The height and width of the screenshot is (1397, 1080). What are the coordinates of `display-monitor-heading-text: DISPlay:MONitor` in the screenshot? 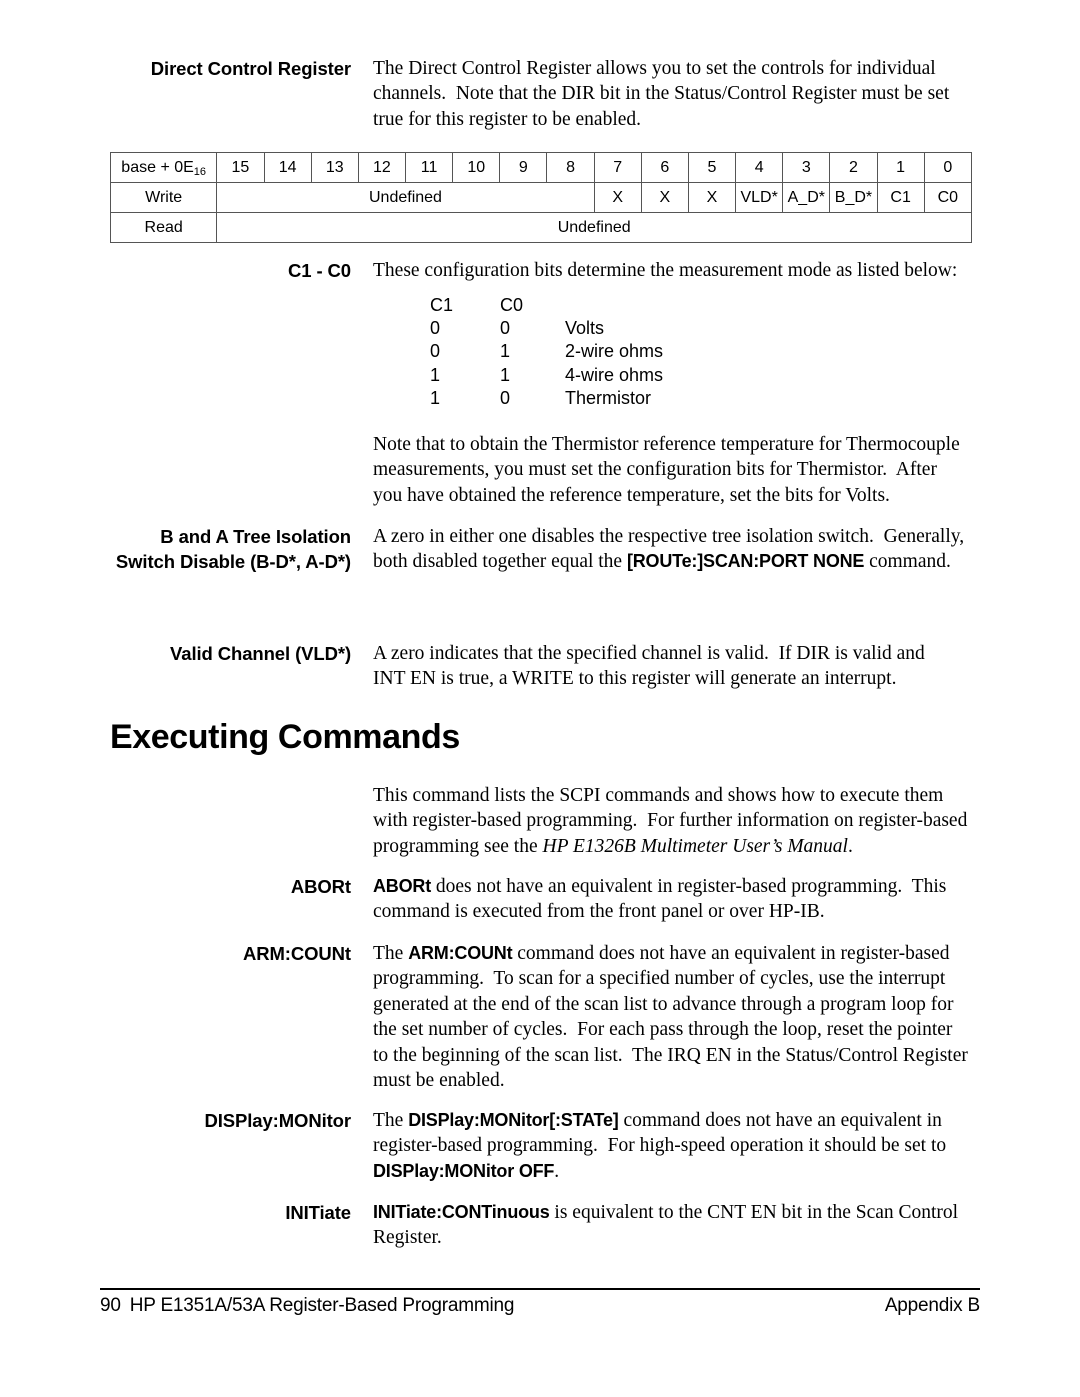 It's located at (277, 1120).